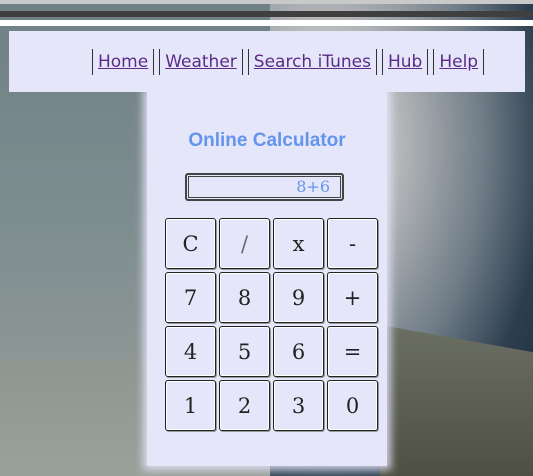 This screenshot has height=476, width=533. I want to click on top-stripe-light, so click(266, 23).